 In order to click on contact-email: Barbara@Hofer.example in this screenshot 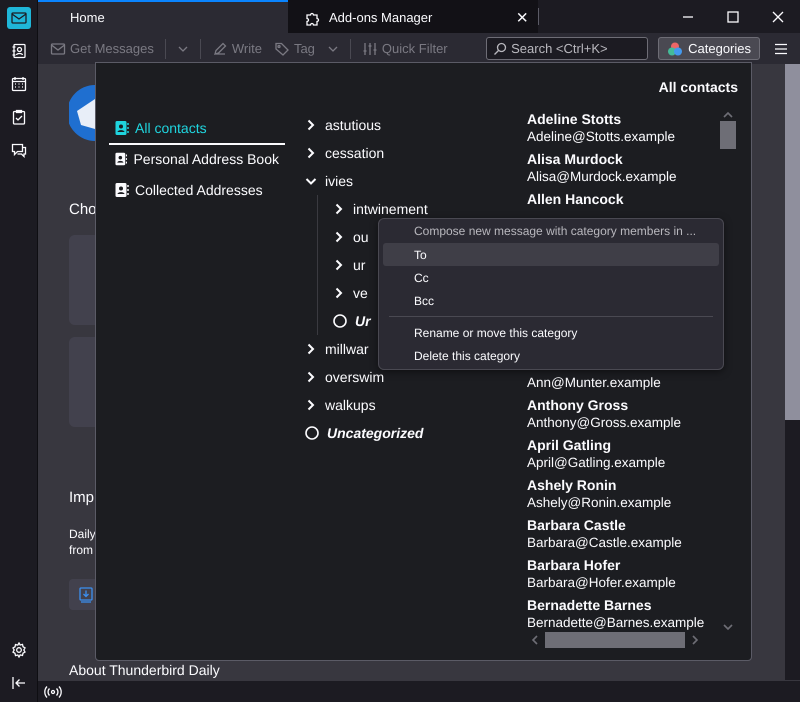, I will do `click(602, 582)`.